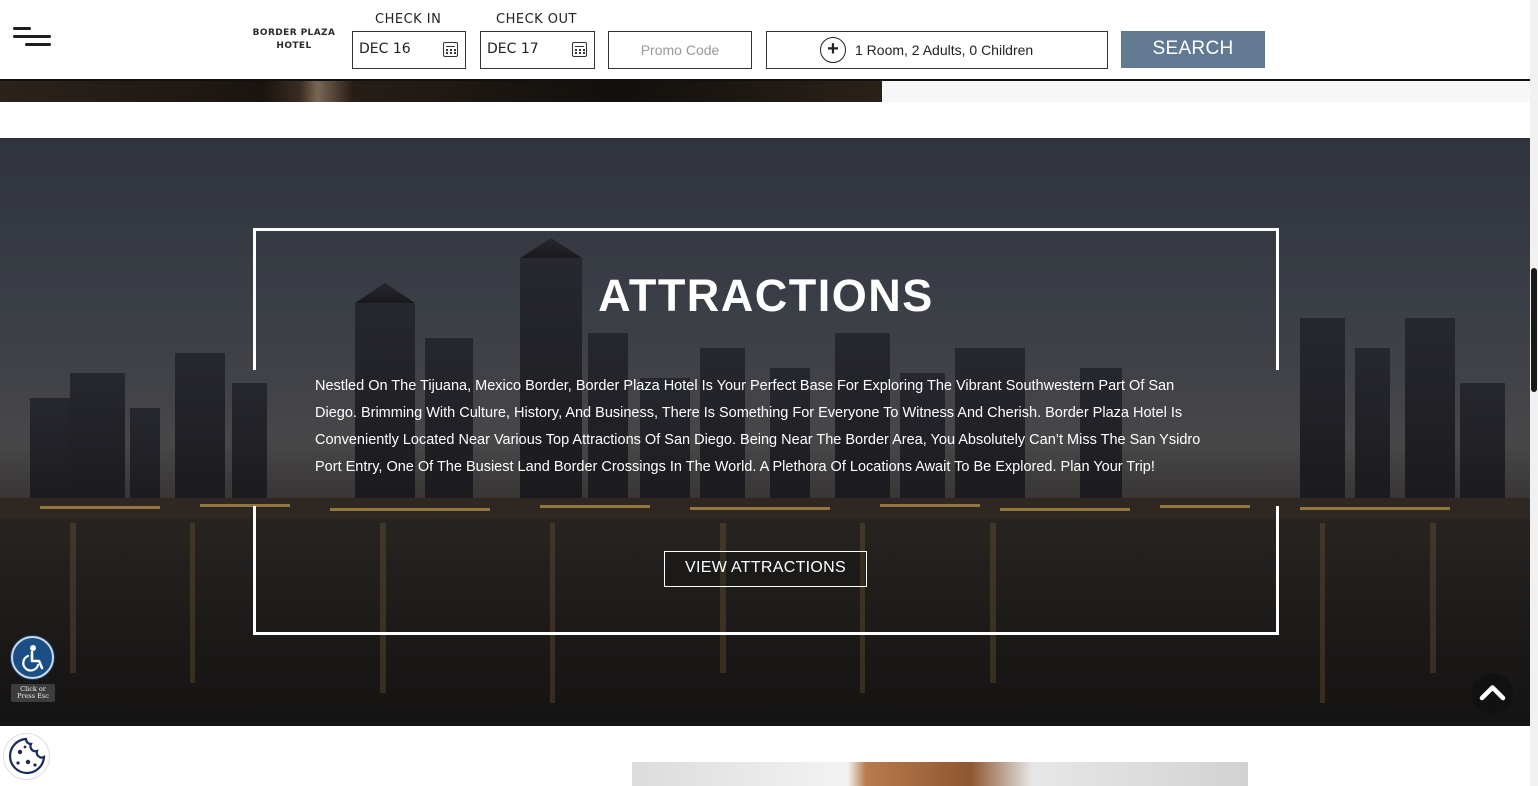  I want to click on guests-selector: + 1 Room, 2 Adults, 0 Children, so click(937, 50).